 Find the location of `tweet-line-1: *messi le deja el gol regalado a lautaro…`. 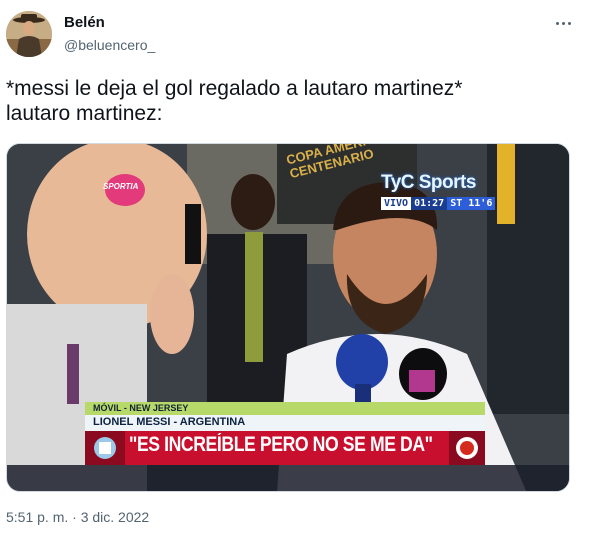

tweet-line-1: *messi le deja el gol regalado a lautaro… is located at coordinates (234, 88).